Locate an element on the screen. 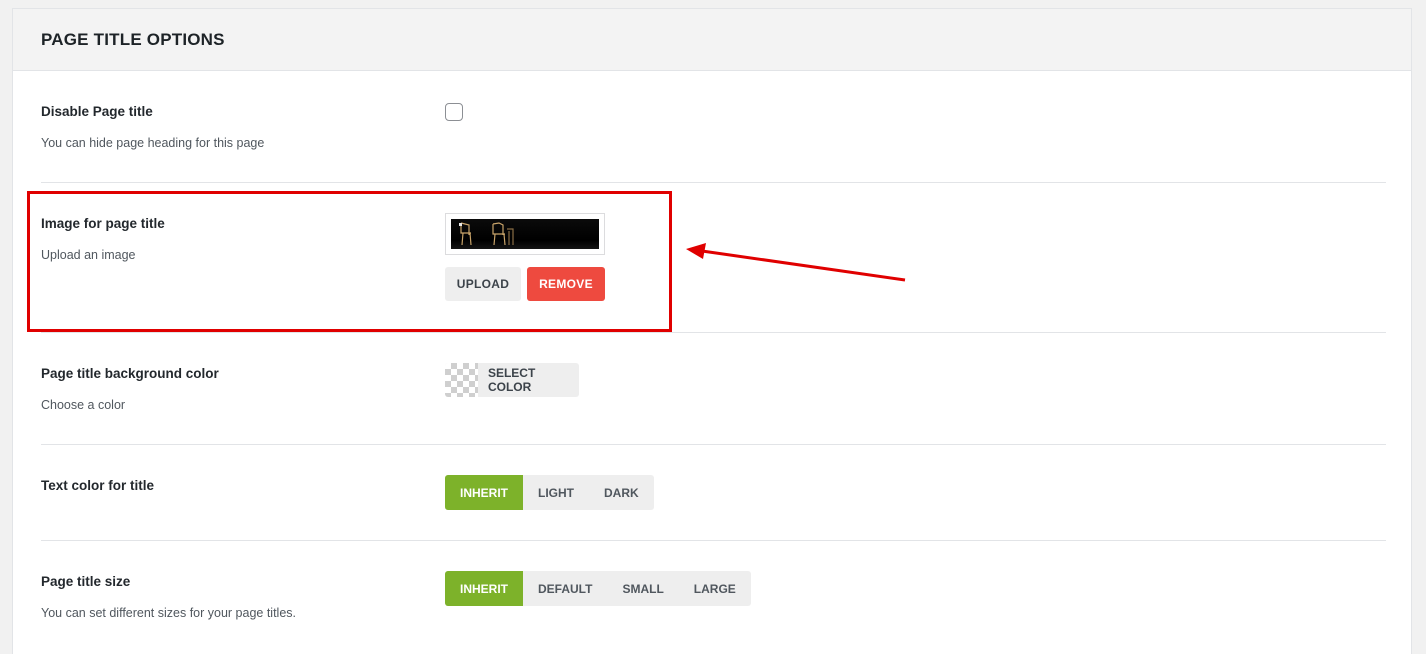 The height and width of the screenshot is (654, 1426). text-color-option-light: LIGHT is located at coordinates (556, 492).